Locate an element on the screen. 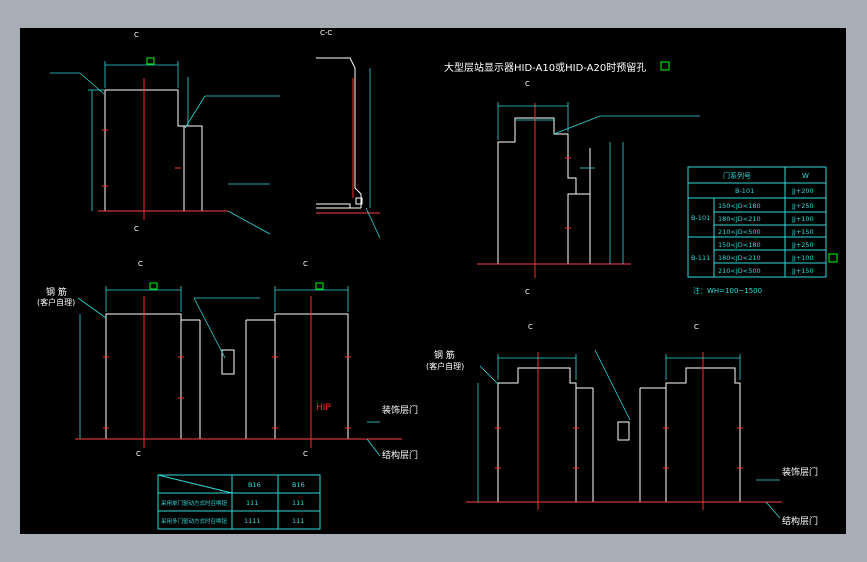  spec-row-4-sub: 210<JD<500 is located at coordinates (739, 232).